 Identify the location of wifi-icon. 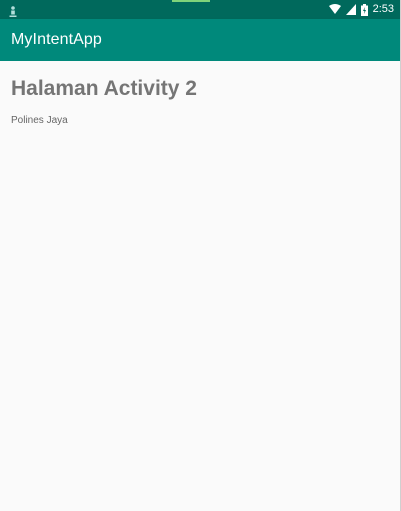
(334, 9).